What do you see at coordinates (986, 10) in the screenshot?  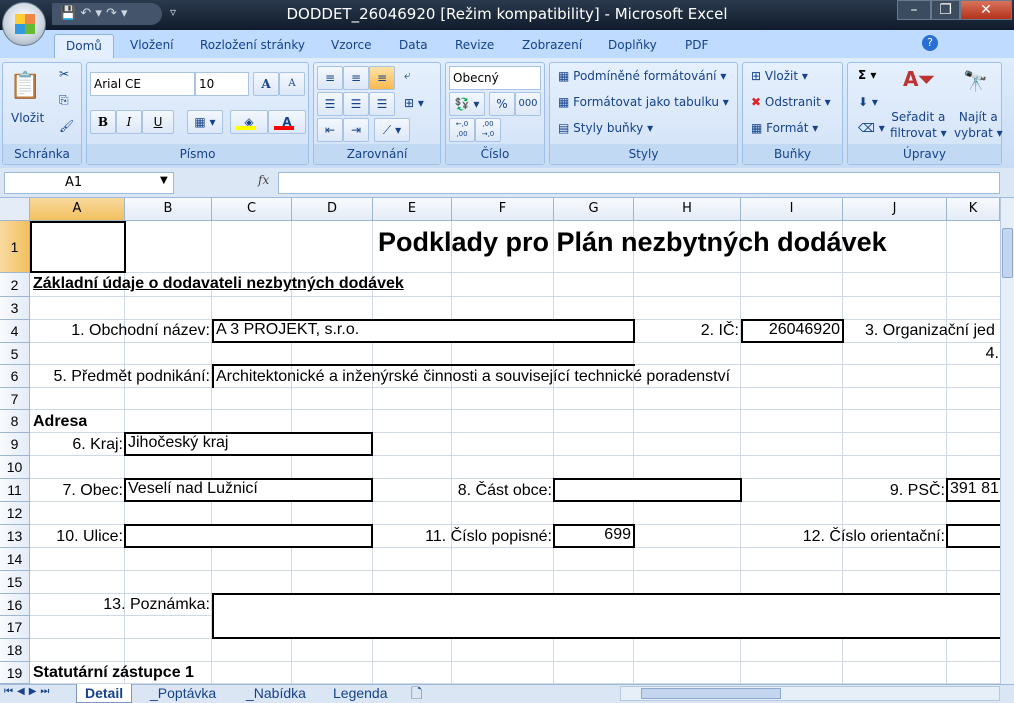 I see `close-button: ✕` at bounding box center [986, 10].